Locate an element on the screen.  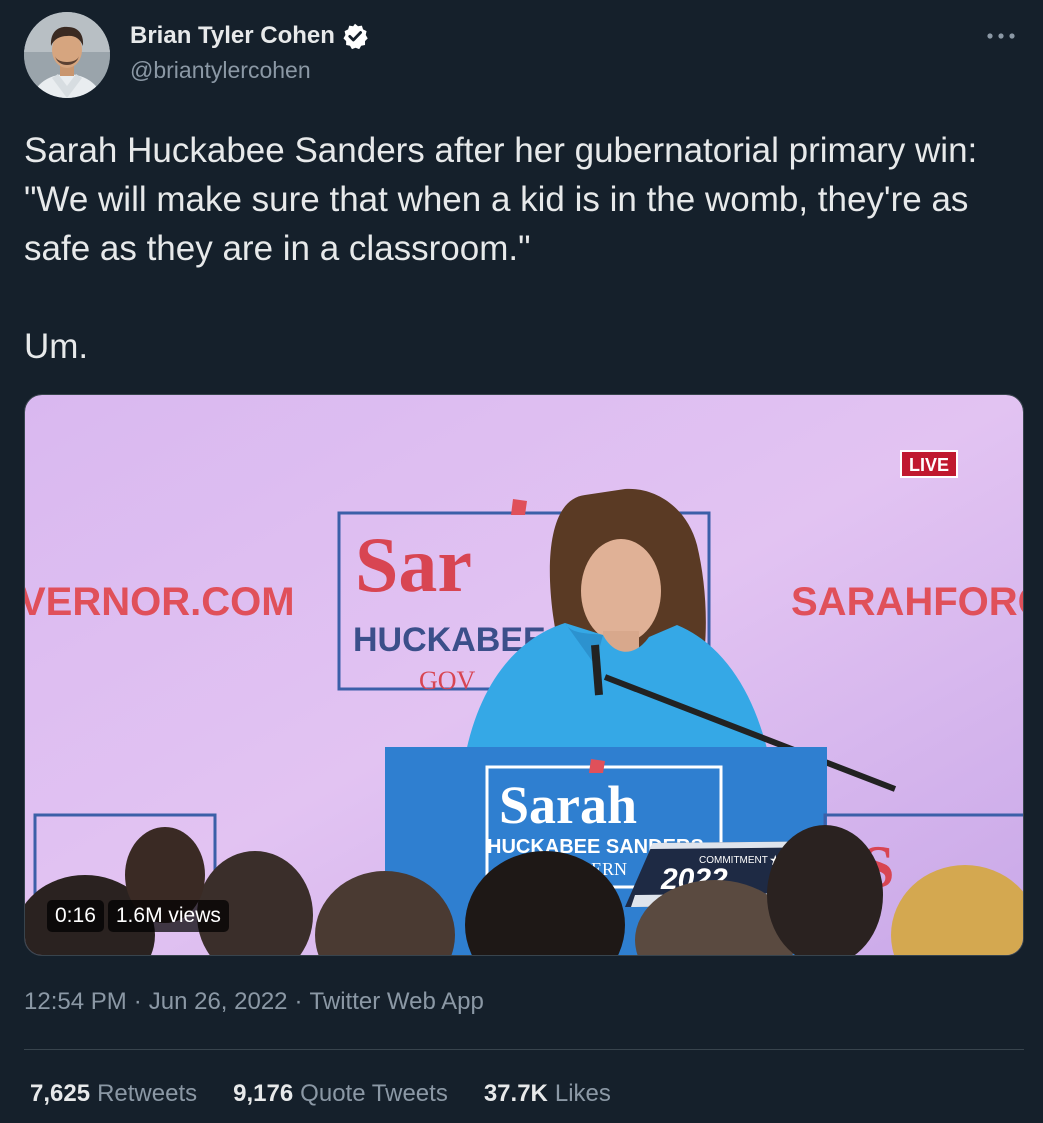
video-duration: 0:16 is located at coordinates (75, 916).